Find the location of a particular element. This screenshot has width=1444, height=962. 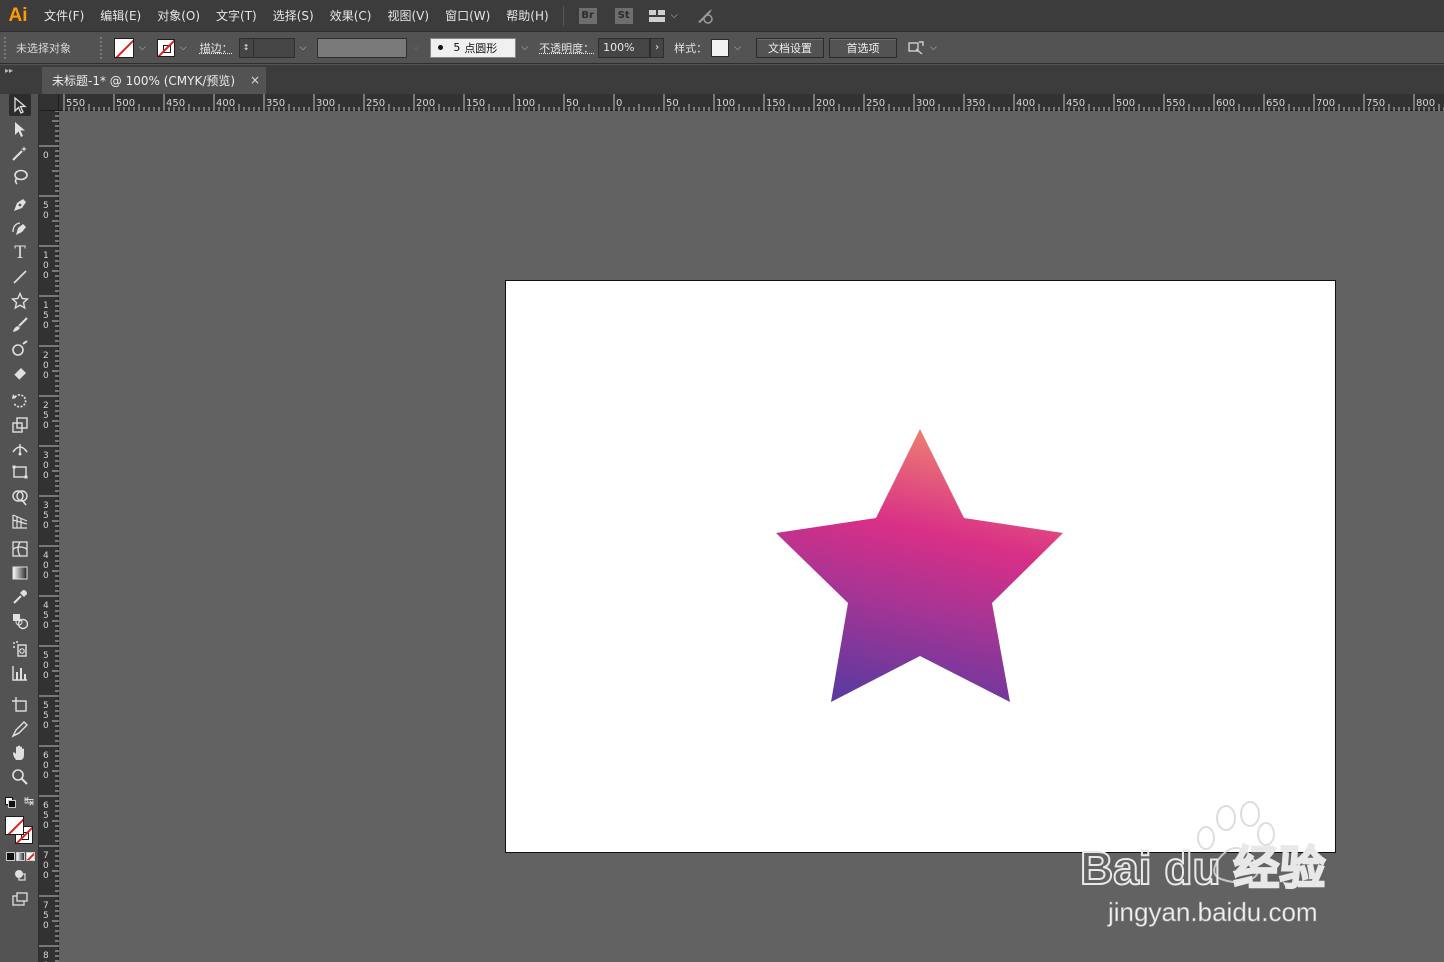

eraser-tool is located at coordinates (20, 373).